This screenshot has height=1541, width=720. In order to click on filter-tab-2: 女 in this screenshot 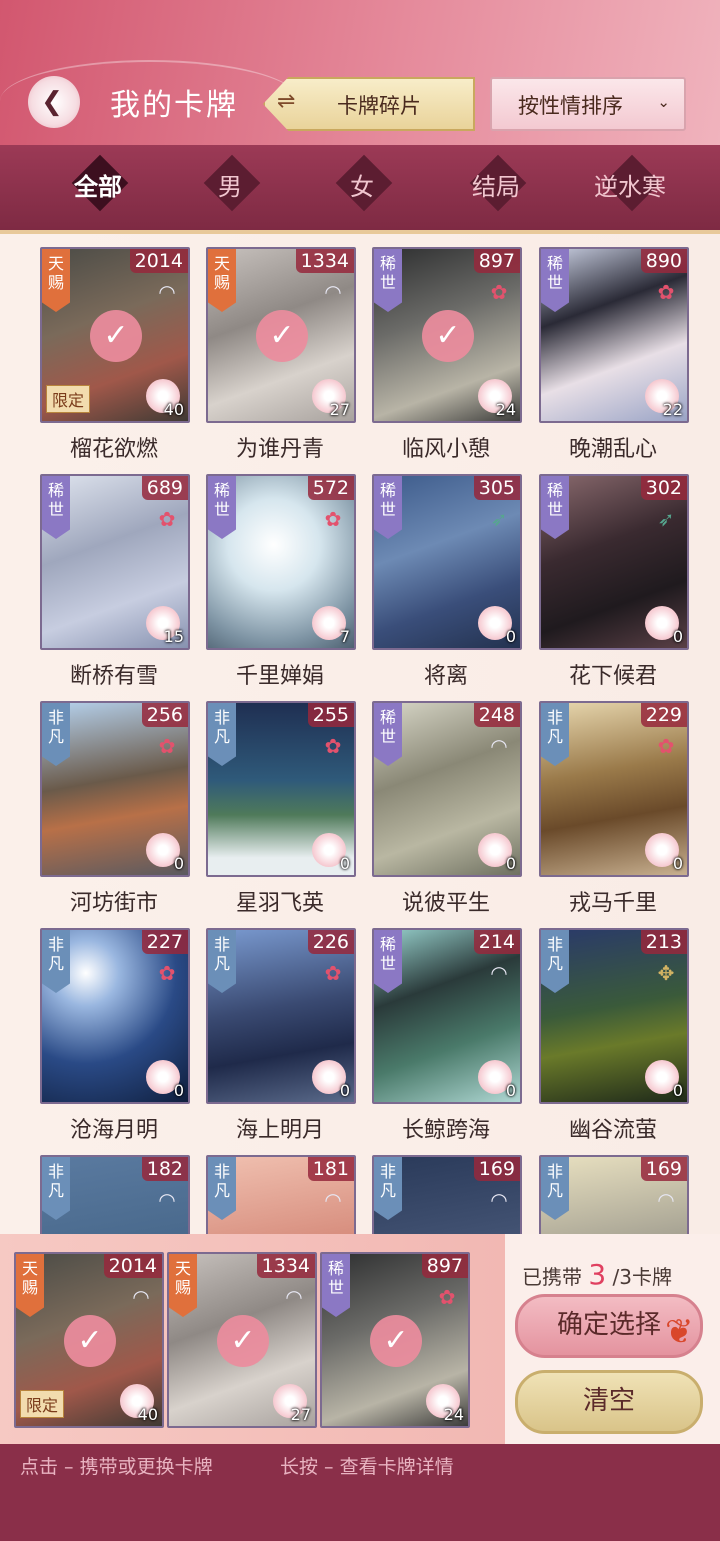, I will do `click(362, 183)`.